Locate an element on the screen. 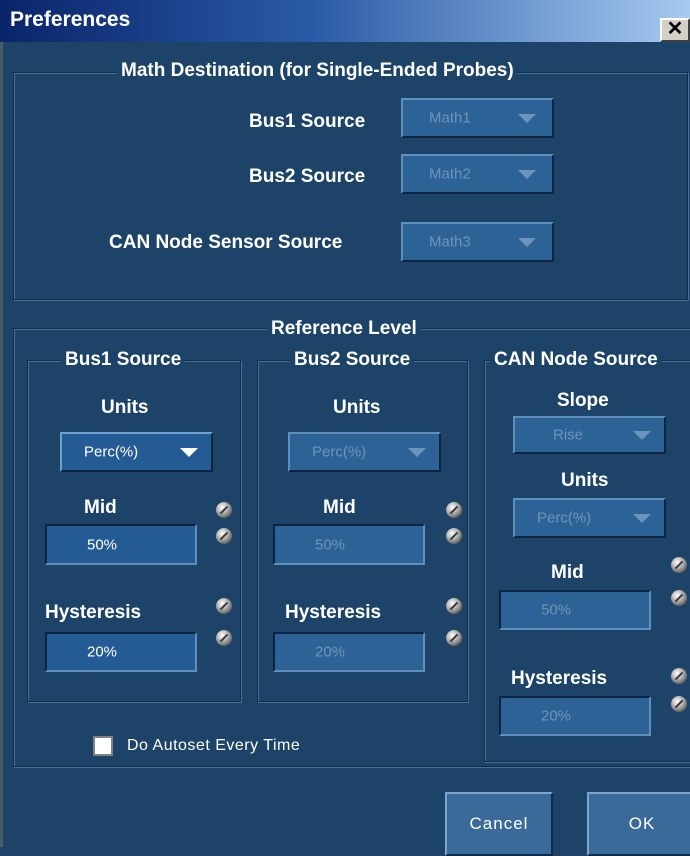 Image resolution: width=690 pixels, height=856 pixels. bus2-units-label: Units is located at coordinates (357, 407).